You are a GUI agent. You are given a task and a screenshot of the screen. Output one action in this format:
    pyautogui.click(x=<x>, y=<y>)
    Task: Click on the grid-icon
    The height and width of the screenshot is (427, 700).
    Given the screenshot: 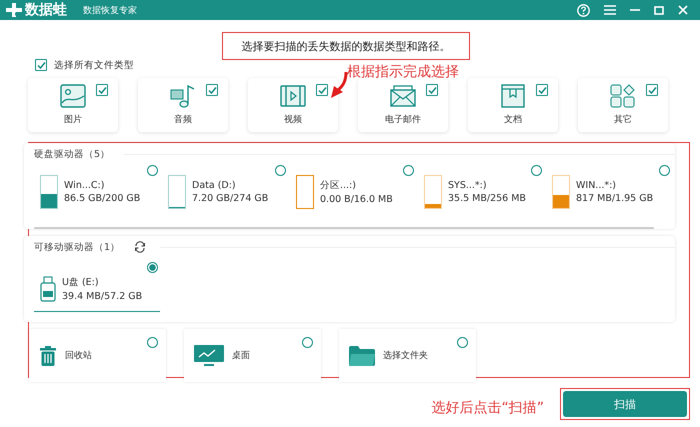 What is the action you would take?
    pyautogui.click(x=623, y=96)
    